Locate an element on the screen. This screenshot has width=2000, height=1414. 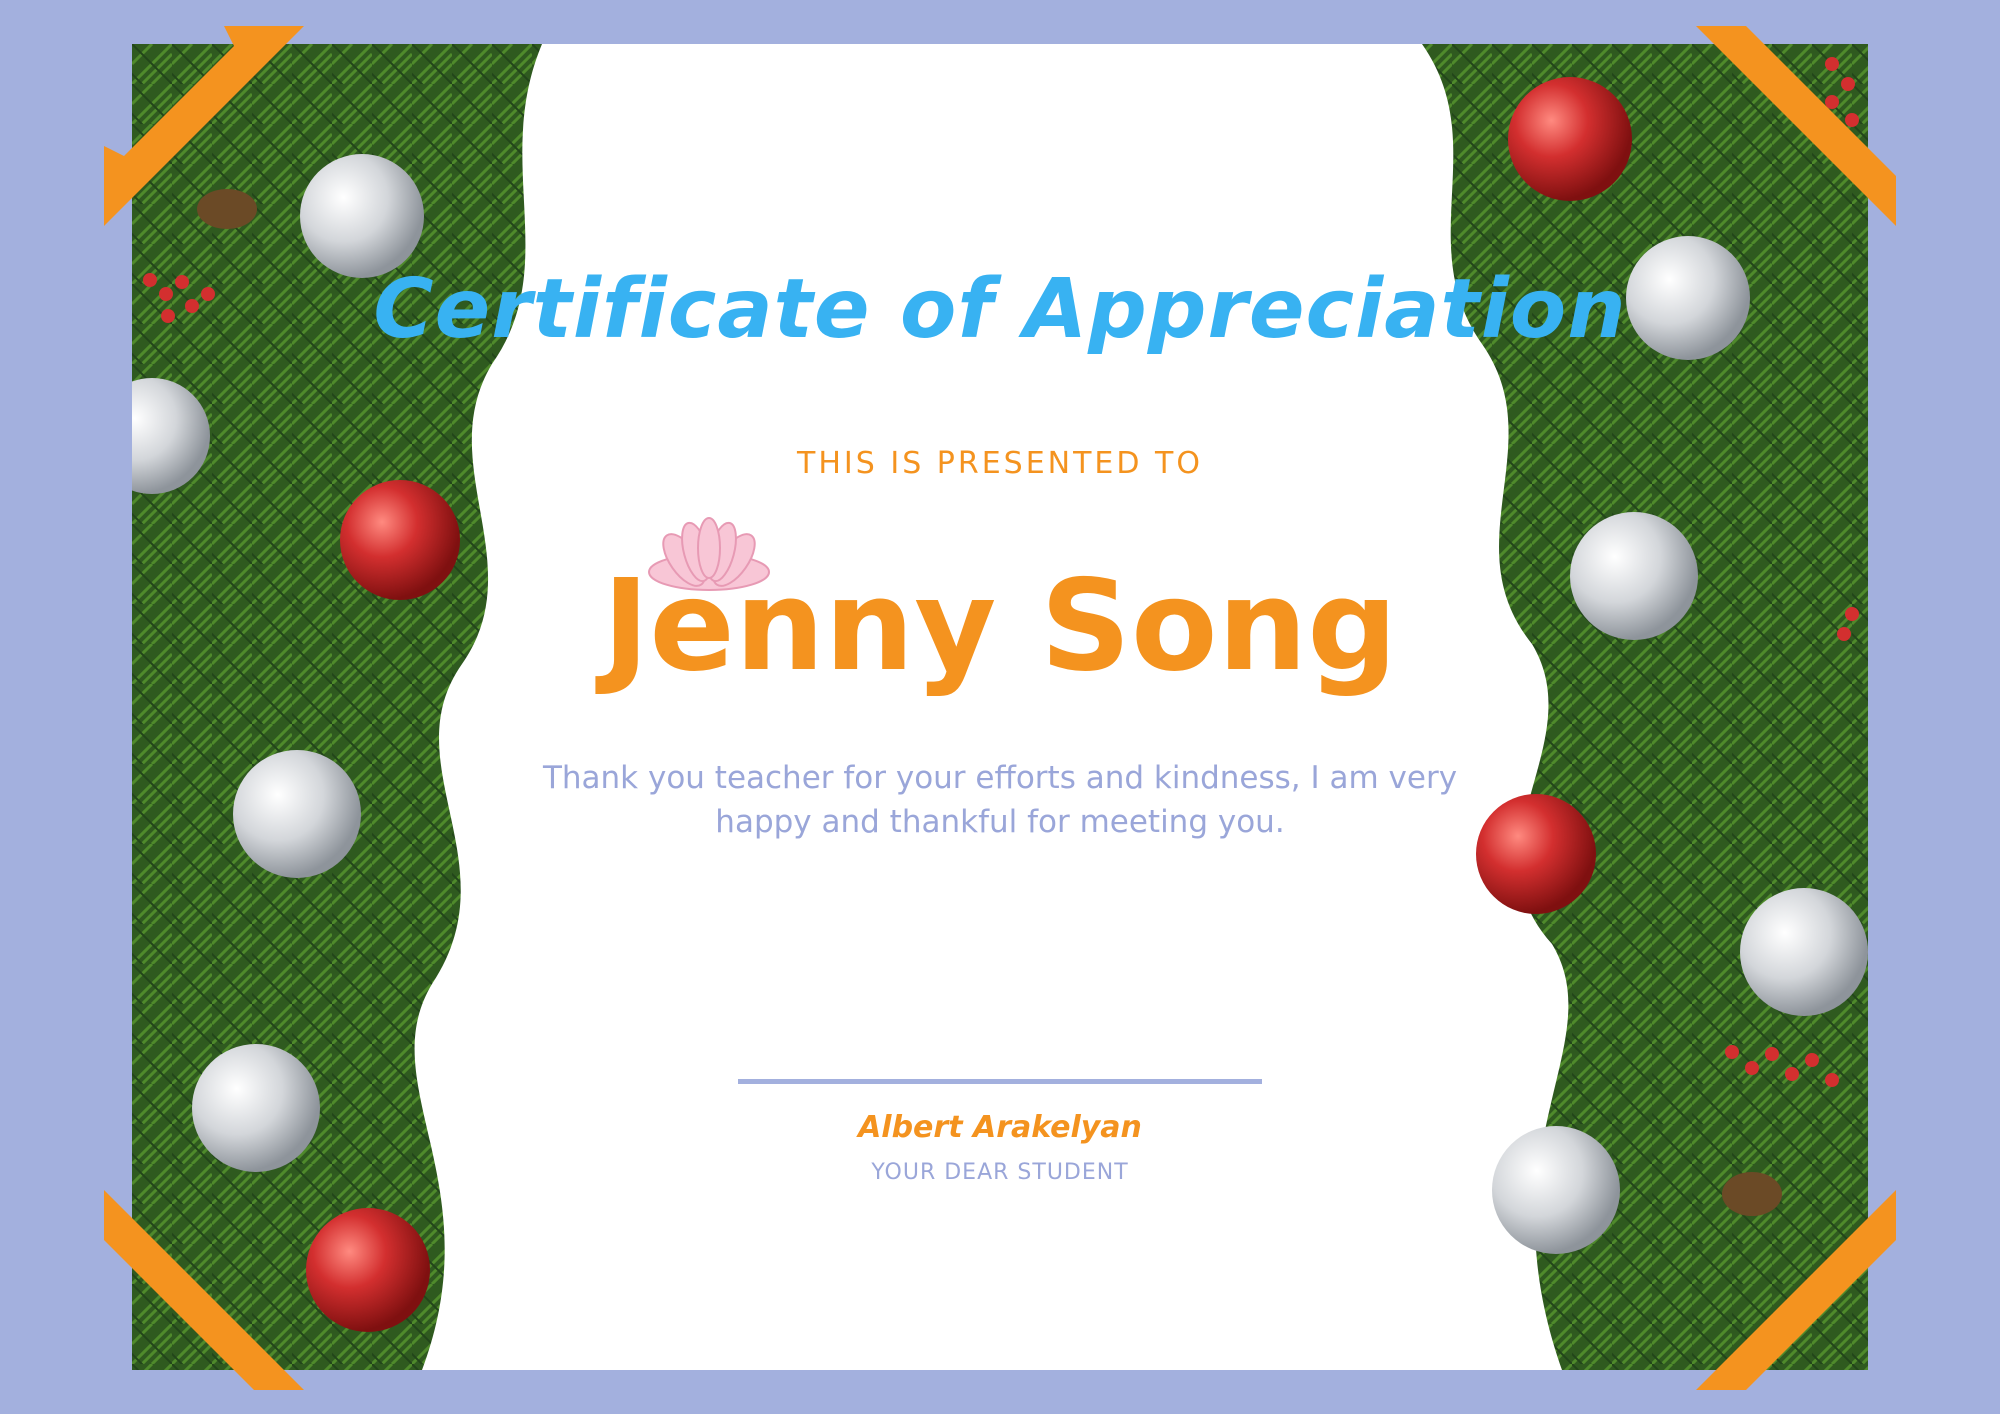
signer-role: YOUR DEAR STUDENT is located at coordinates (1000, 1172).